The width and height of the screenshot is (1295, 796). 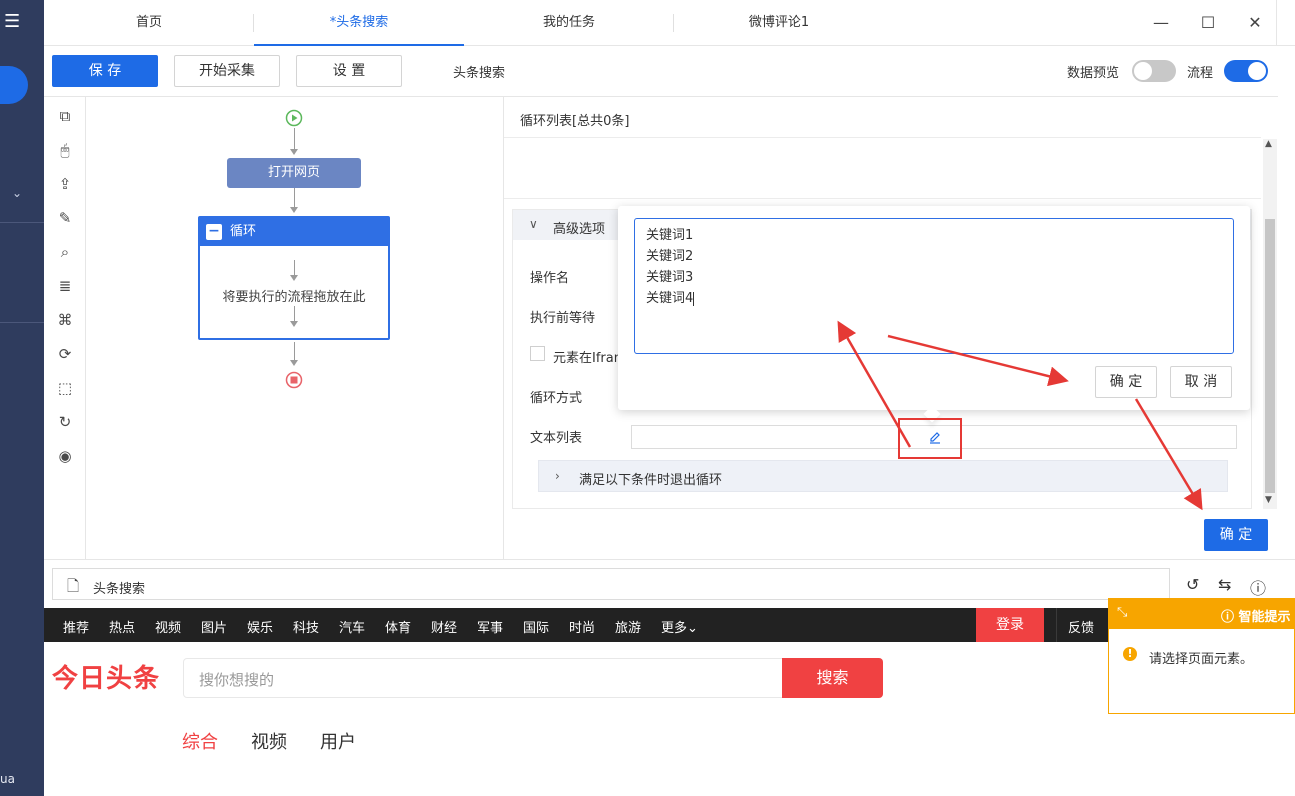 What do you see at coordinates (556, 438) in the screenshot?
I see `text-list-label: 文本列表` at bounding box center [556, 438].